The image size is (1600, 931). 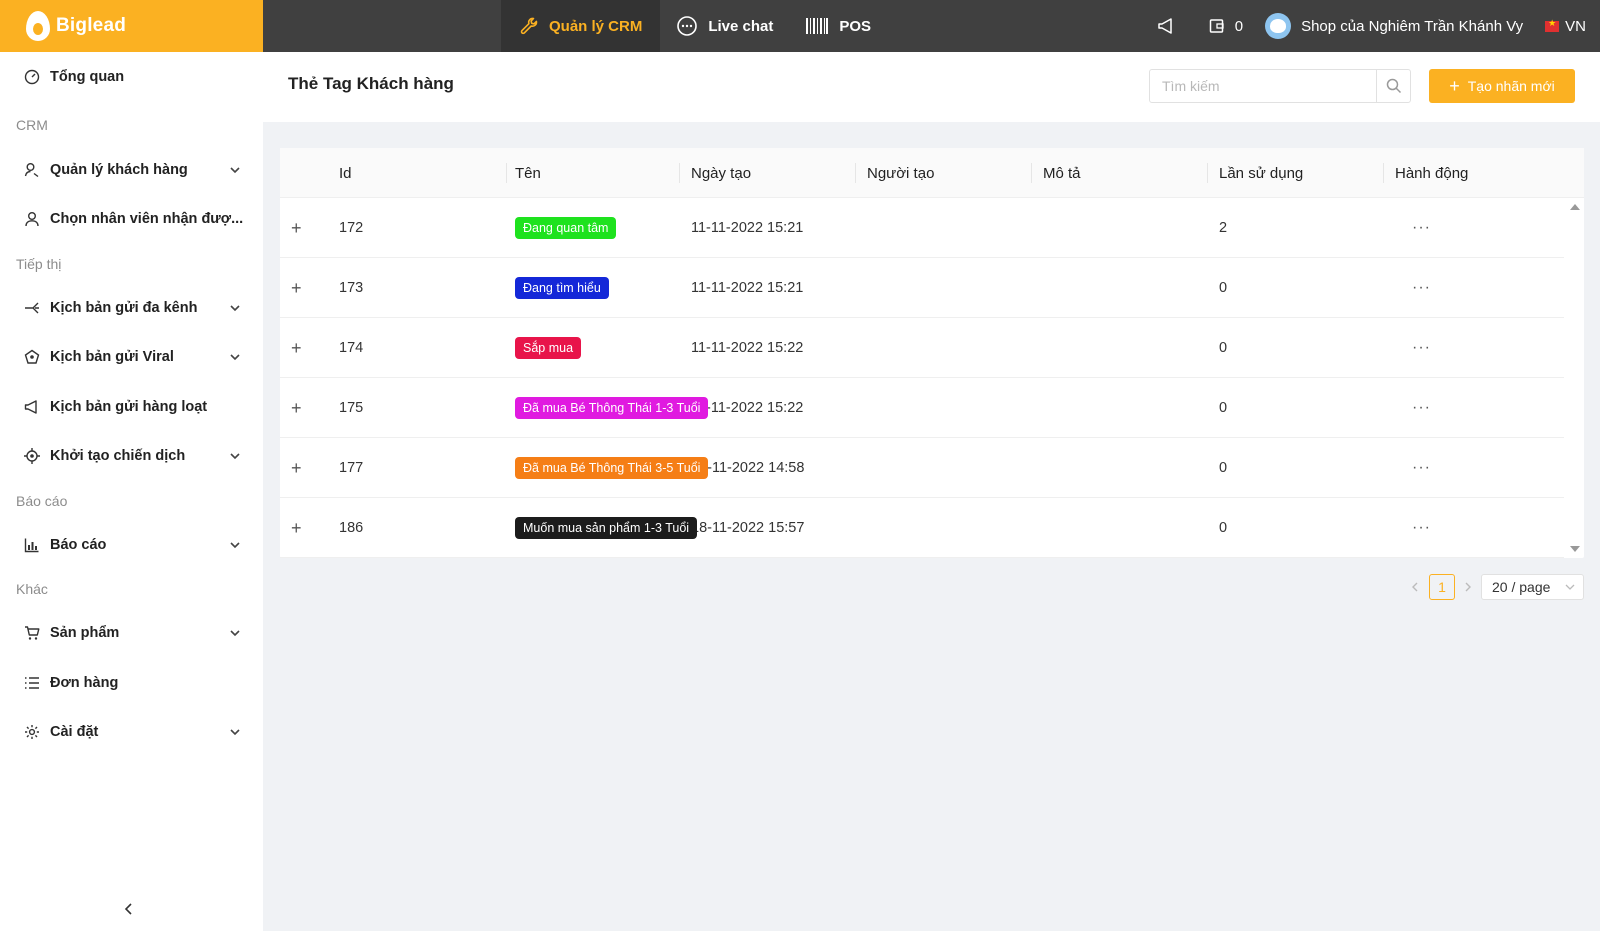 I want to click on shop-account-menu: Shop của Nghiêm Trần Khánh Vy, so click(x=1394, y=26).